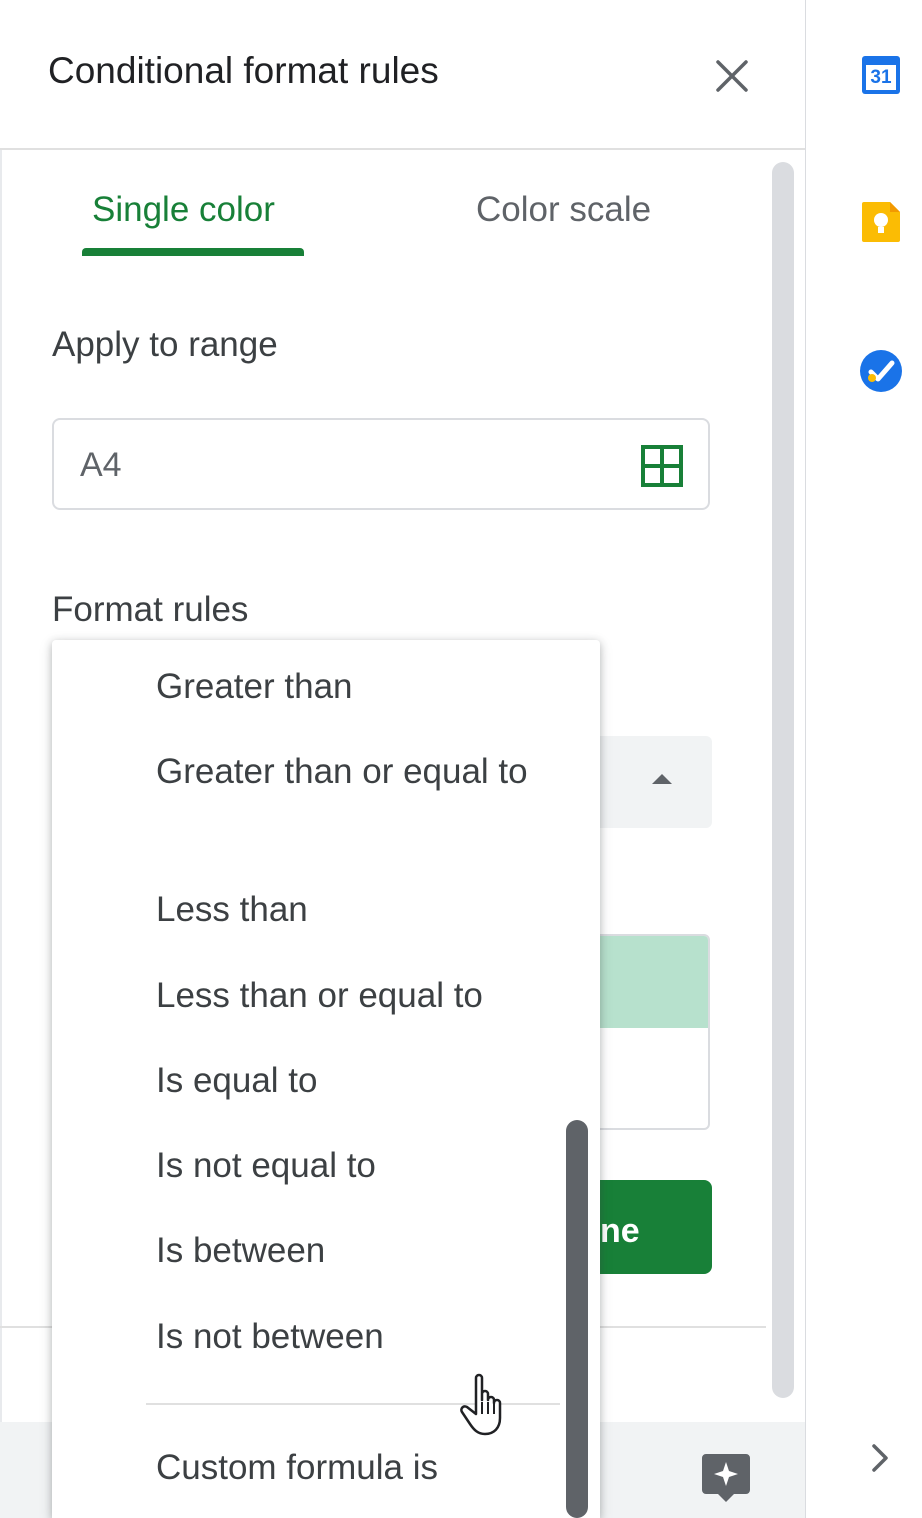  What do you see at coordinates (366, 996) in the screenshot?
I see `option-less-than-or-equal-to: Less than or equal to` at bounding box center [366, 996].